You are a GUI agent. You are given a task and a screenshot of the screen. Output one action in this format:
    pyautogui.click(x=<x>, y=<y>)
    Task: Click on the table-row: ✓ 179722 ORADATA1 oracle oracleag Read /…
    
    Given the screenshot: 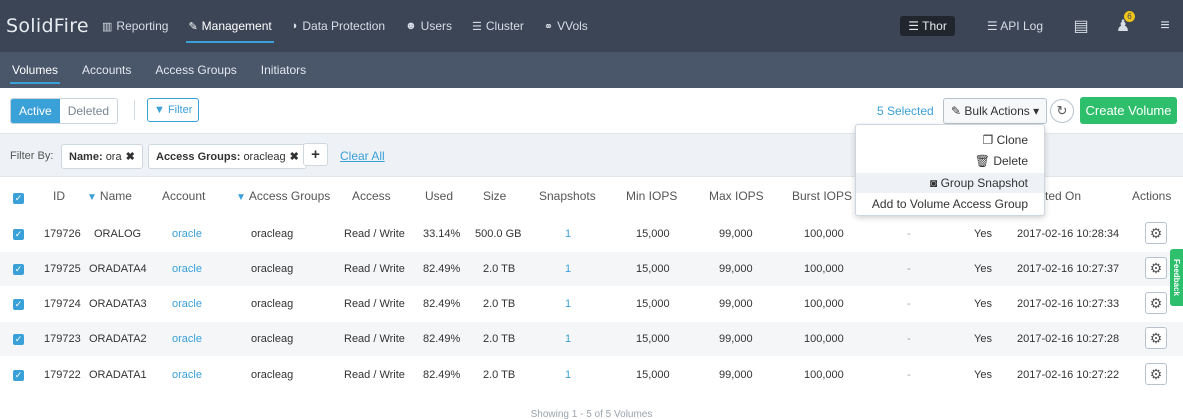 What is the action you would take?
    pyautogui.click(x=591, y=375)
    